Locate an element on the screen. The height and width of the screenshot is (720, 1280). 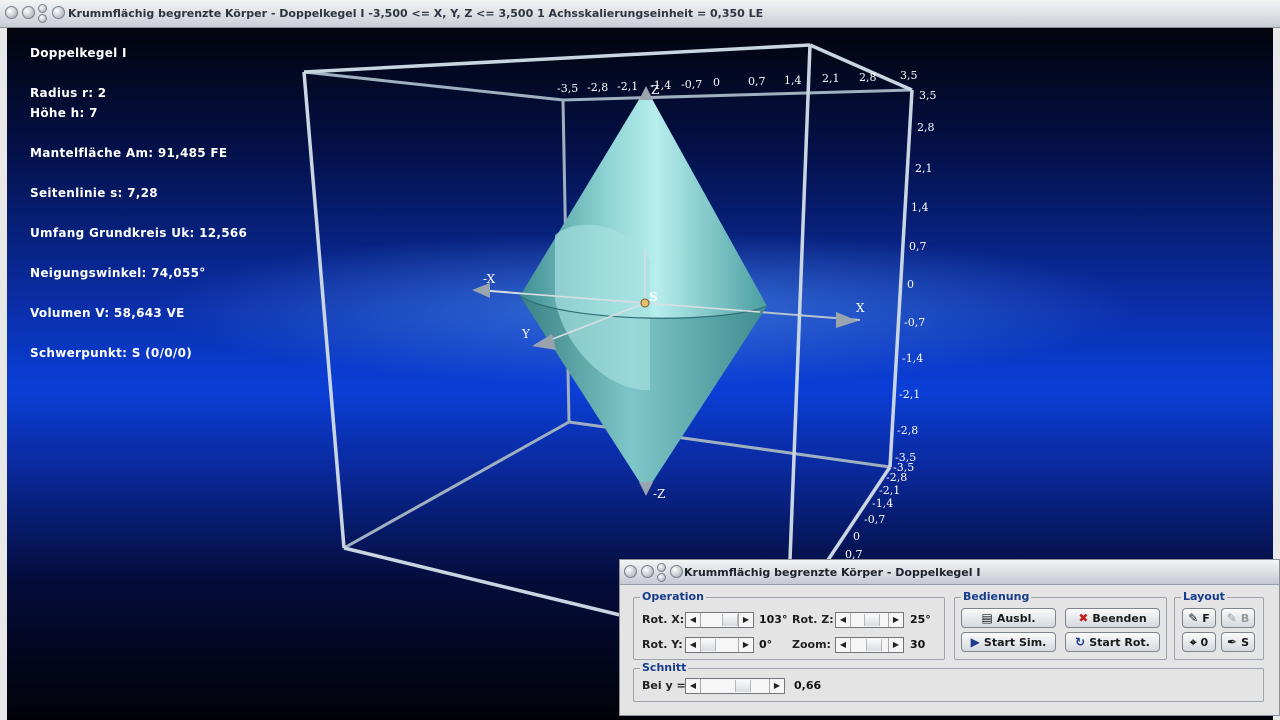
section-y-slider: ◀ ▶ is located at coordinates (735, 686).